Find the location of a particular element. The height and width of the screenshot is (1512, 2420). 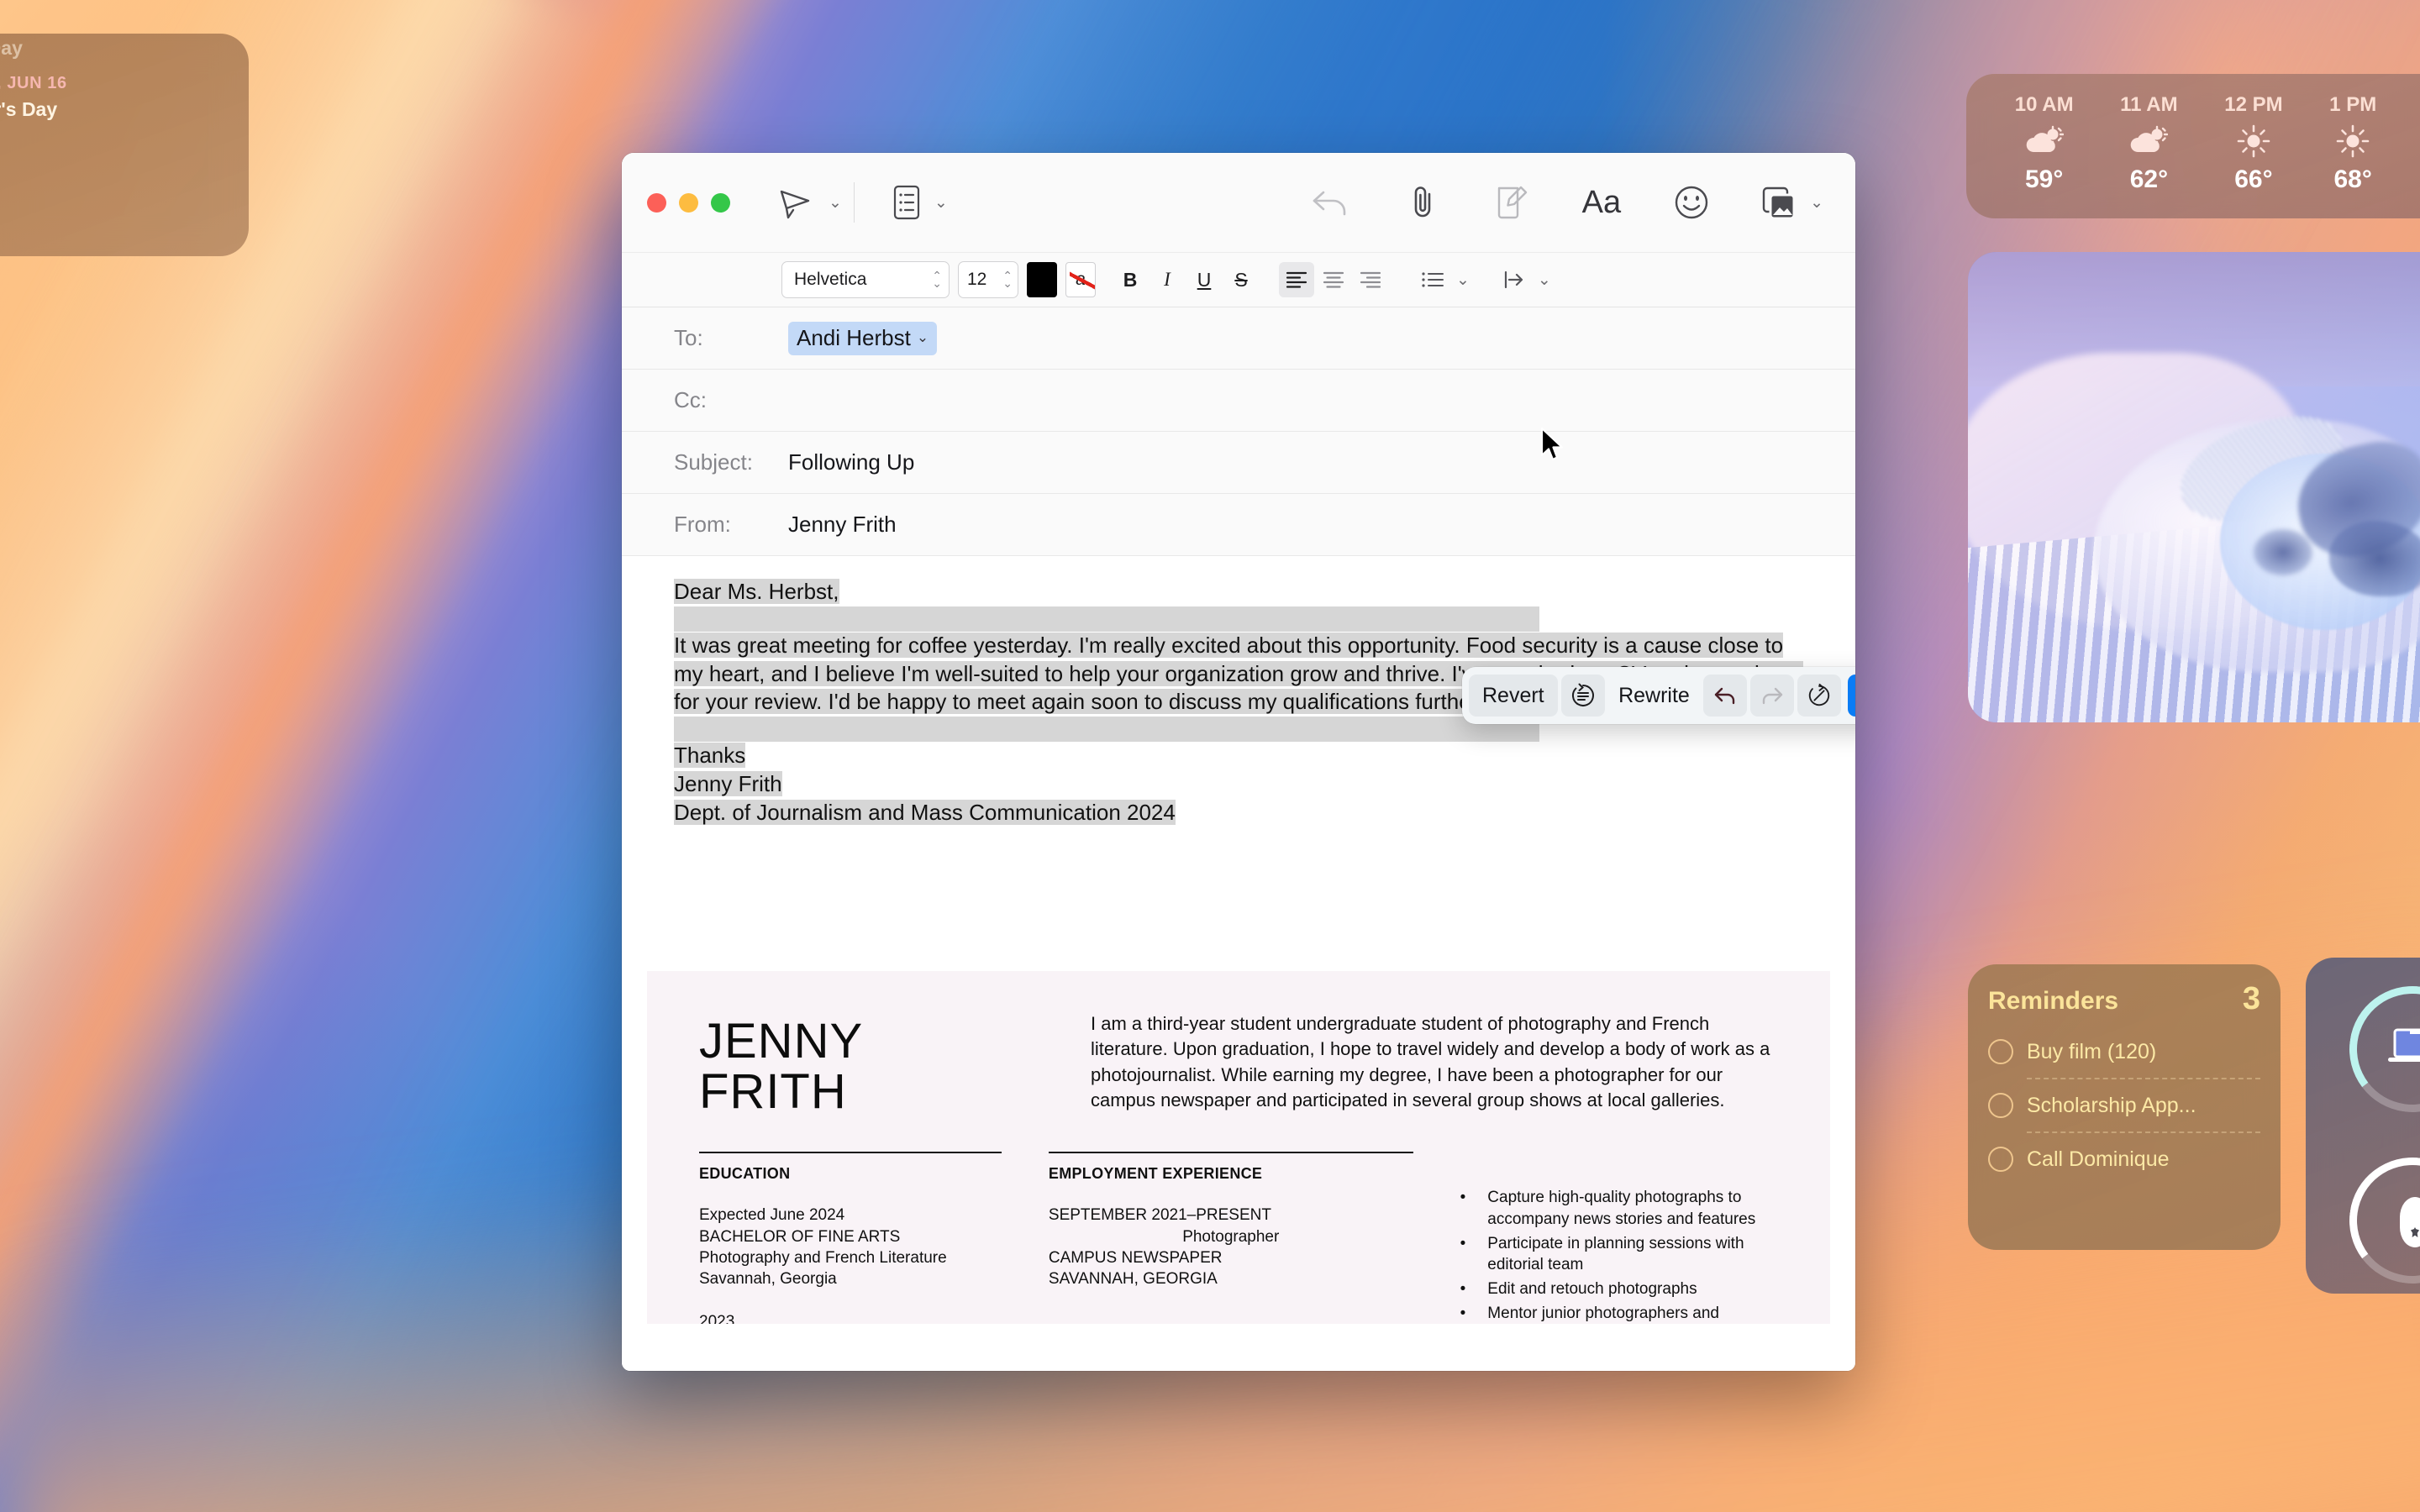

weather-hour-label: 1 PM is located at coordinates (2353, 104).